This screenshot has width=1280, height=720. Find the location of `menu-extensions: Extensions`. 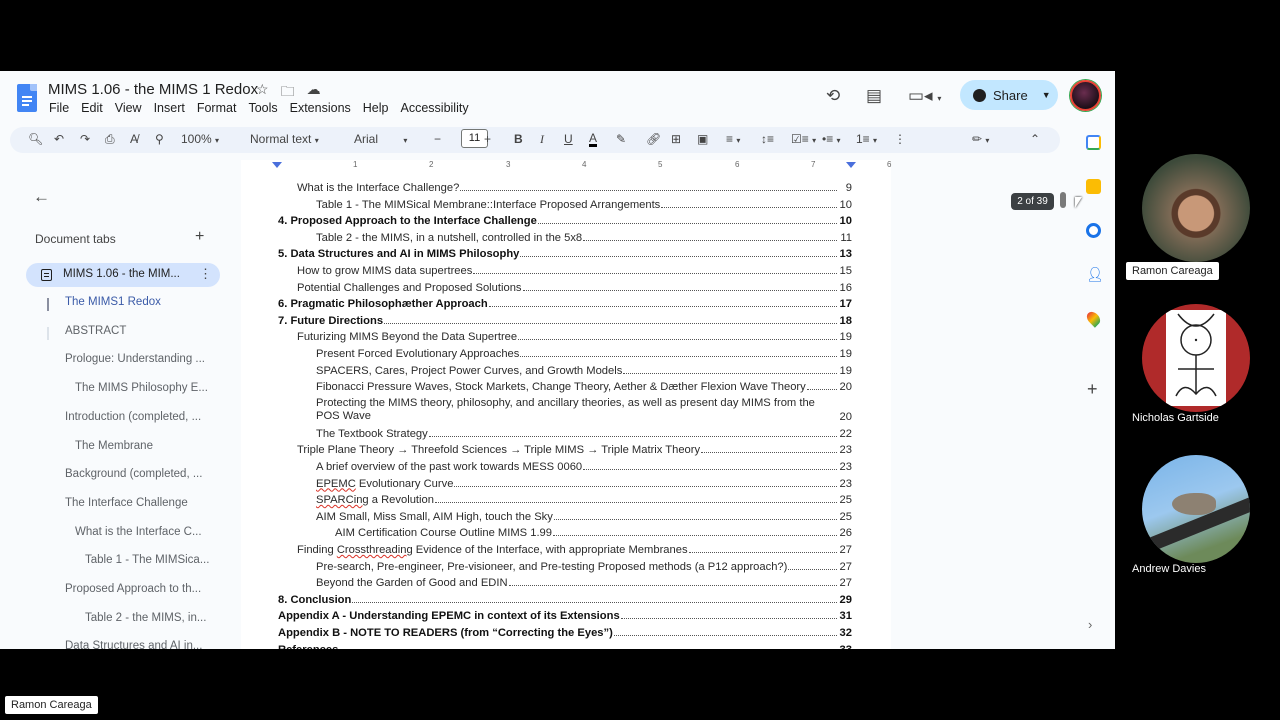

menu-extensions: Extensions is located at coordinates (320, 108).